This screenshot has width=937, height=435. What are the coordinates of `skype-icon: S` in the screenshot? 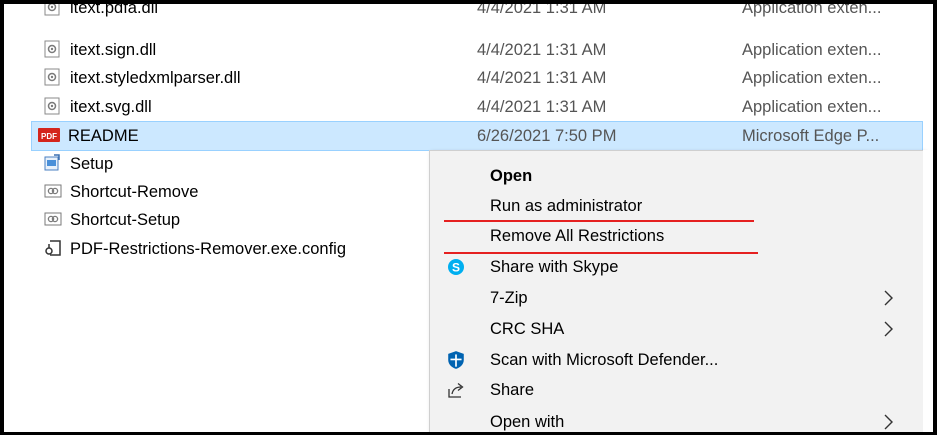 It's located at (456, 267).